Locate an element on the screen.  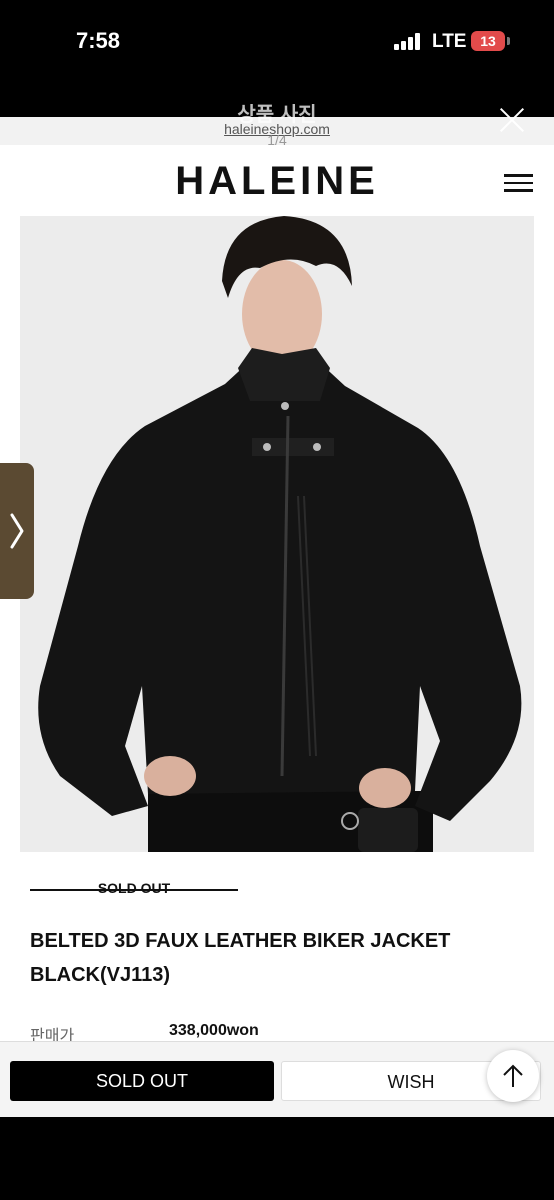
hamburger-menu-icon is located at coordinates (518, 183).